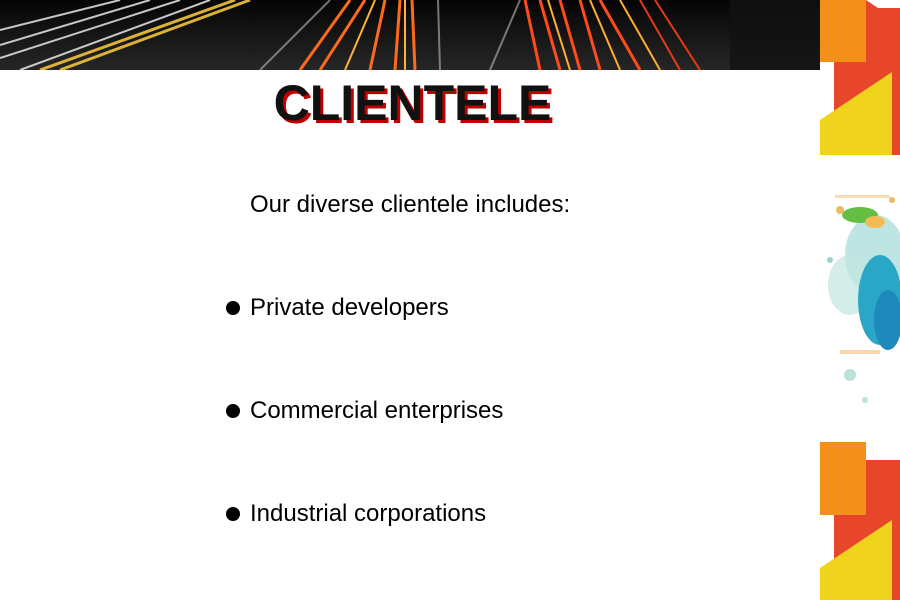 The image size is (900, 600). Describe the element at coordinates (368, 513) in the screenshot. I see `bullet-text: Industrial corporations` at that location.